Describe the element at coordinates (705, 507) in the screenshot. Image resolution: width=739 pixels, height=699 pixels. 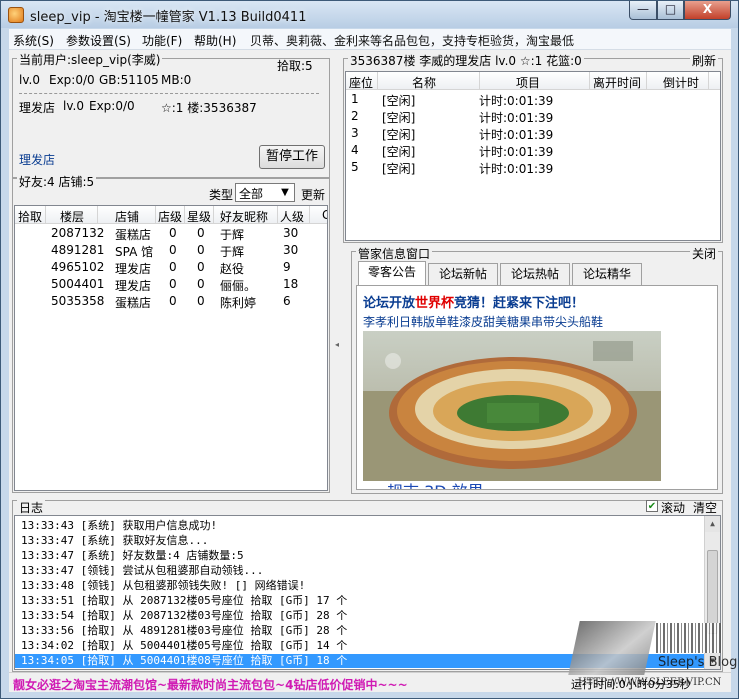
I see `clear-log-link: 清空` at that location.